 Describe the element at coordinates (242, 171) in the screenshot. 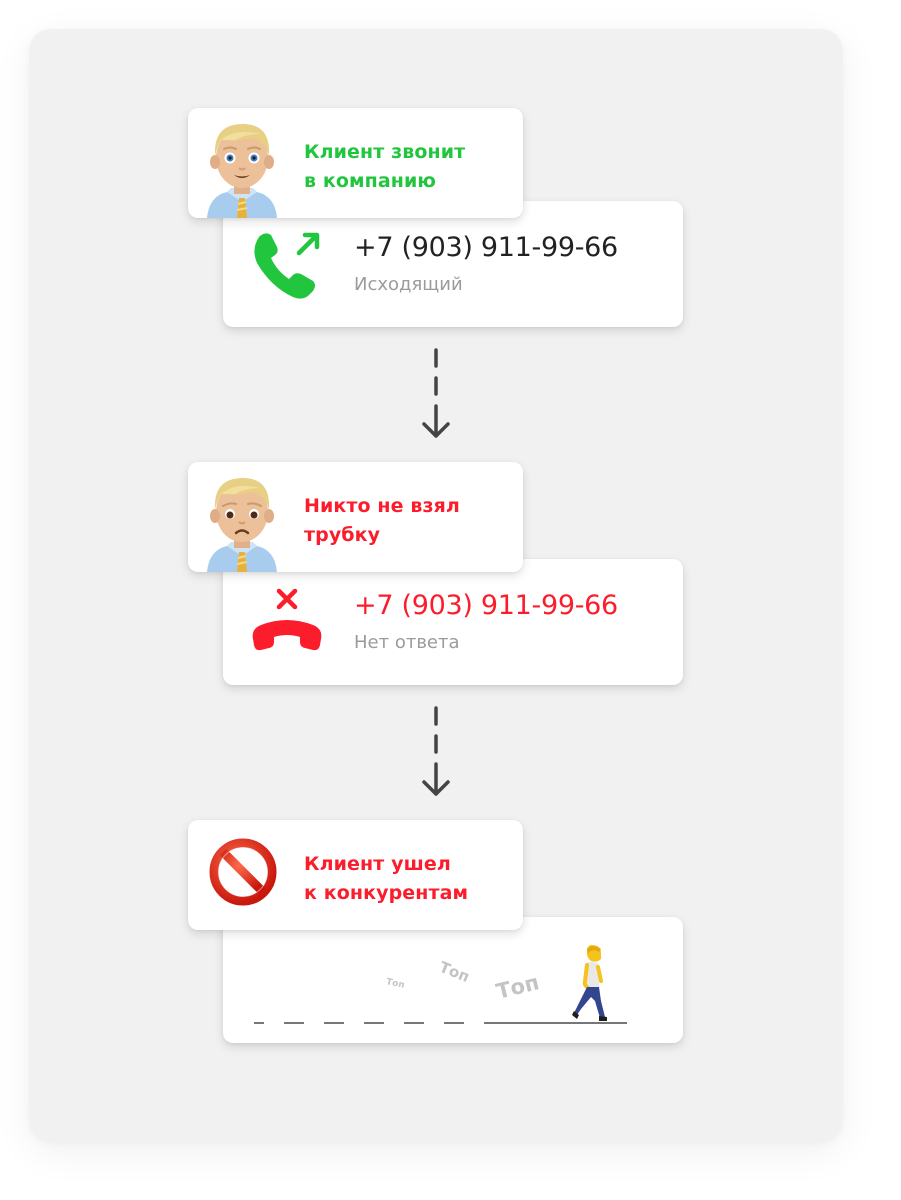

I see `man-office-worker-smiling-emoji` at that location.